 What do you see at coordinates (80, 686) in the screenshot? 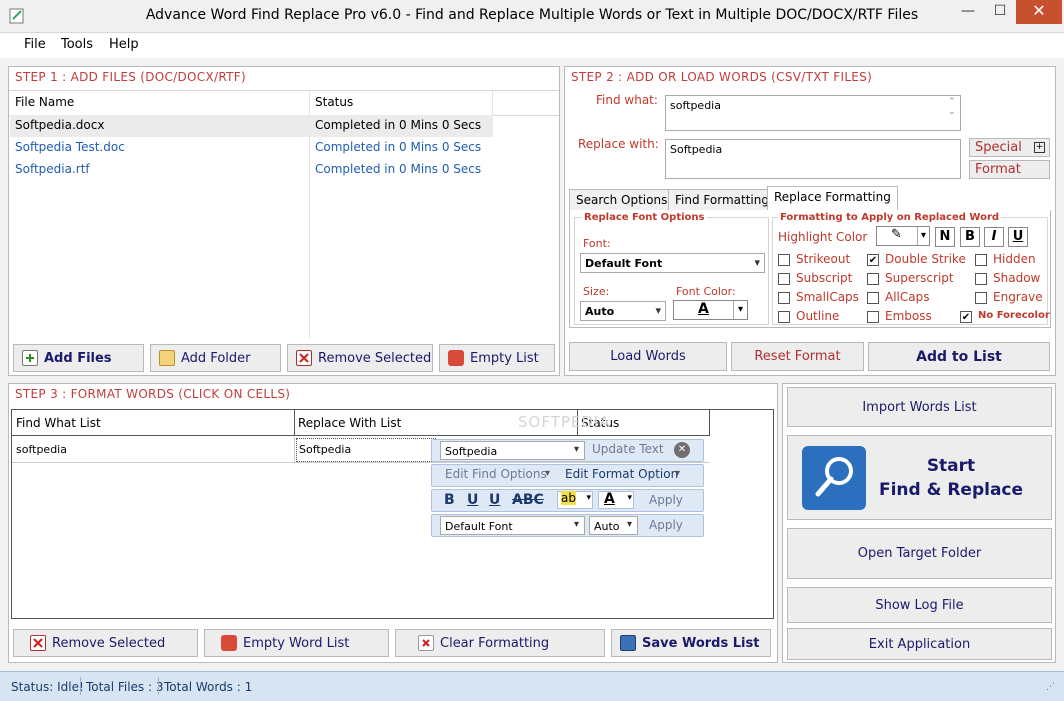
I see `status-divider` at bounding box center [80, 686].